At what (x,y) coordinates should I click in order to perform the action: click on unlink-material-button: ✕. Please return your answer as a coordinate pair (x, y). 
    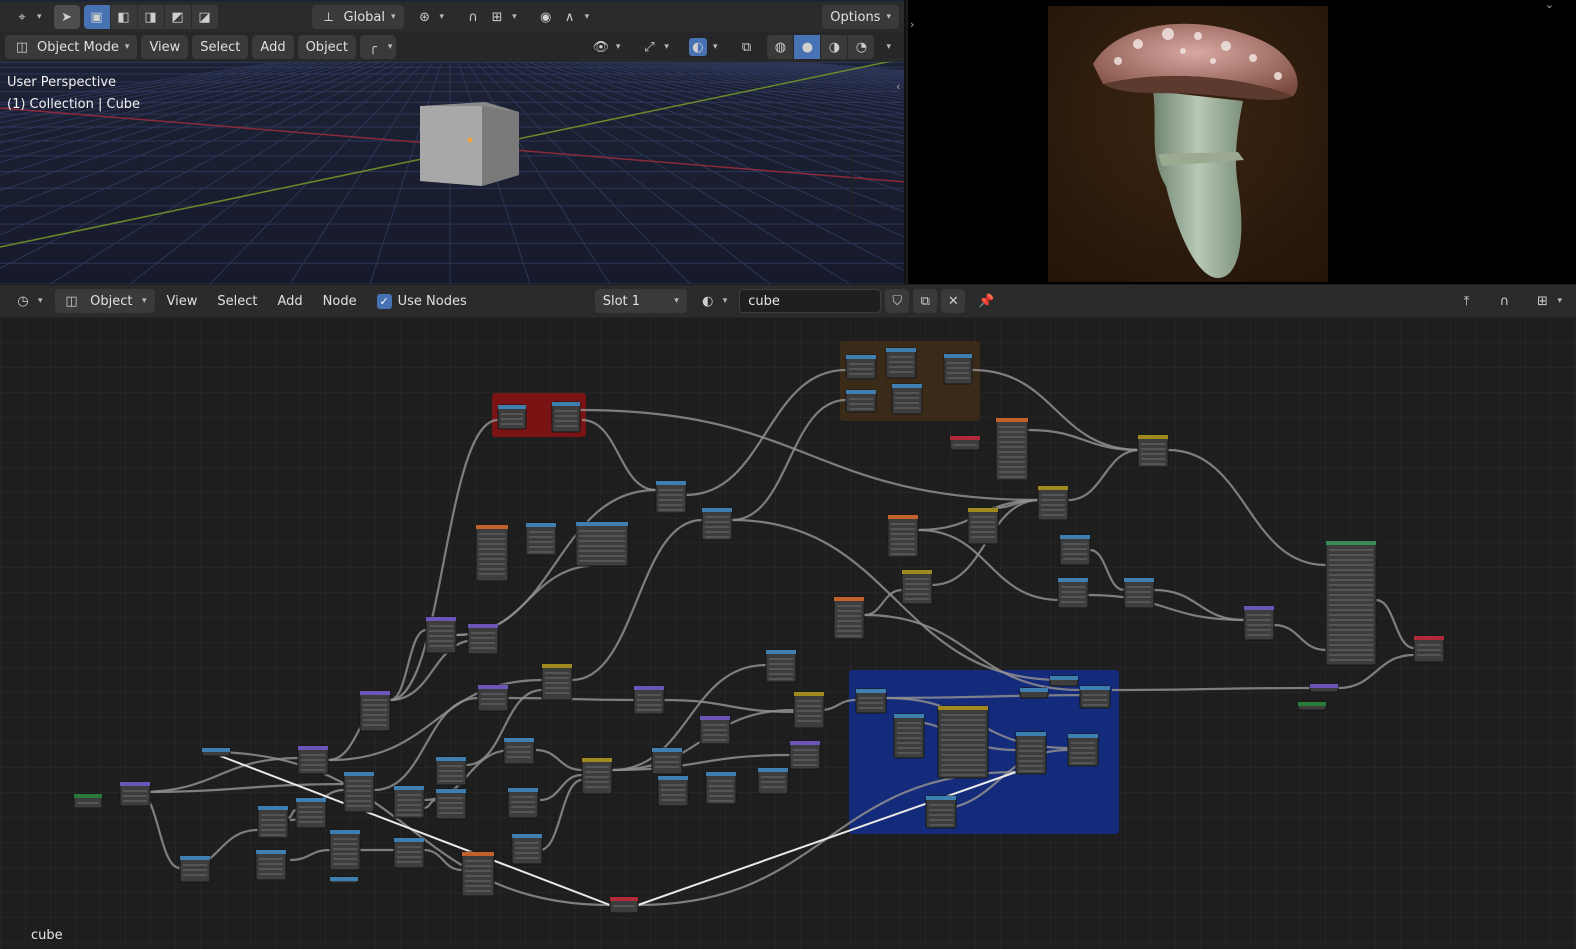
    Looking at the image, I should click on (953, 301).